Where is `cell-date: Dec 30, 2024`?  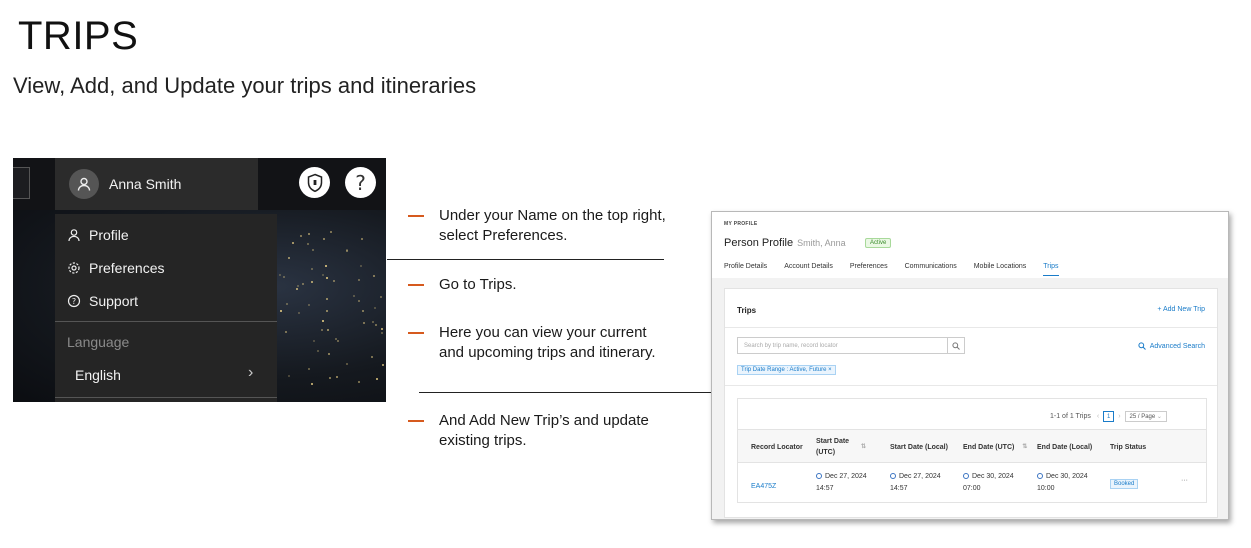
cell-date: Dec 30, 2024 is located at coordinates (993, 476).